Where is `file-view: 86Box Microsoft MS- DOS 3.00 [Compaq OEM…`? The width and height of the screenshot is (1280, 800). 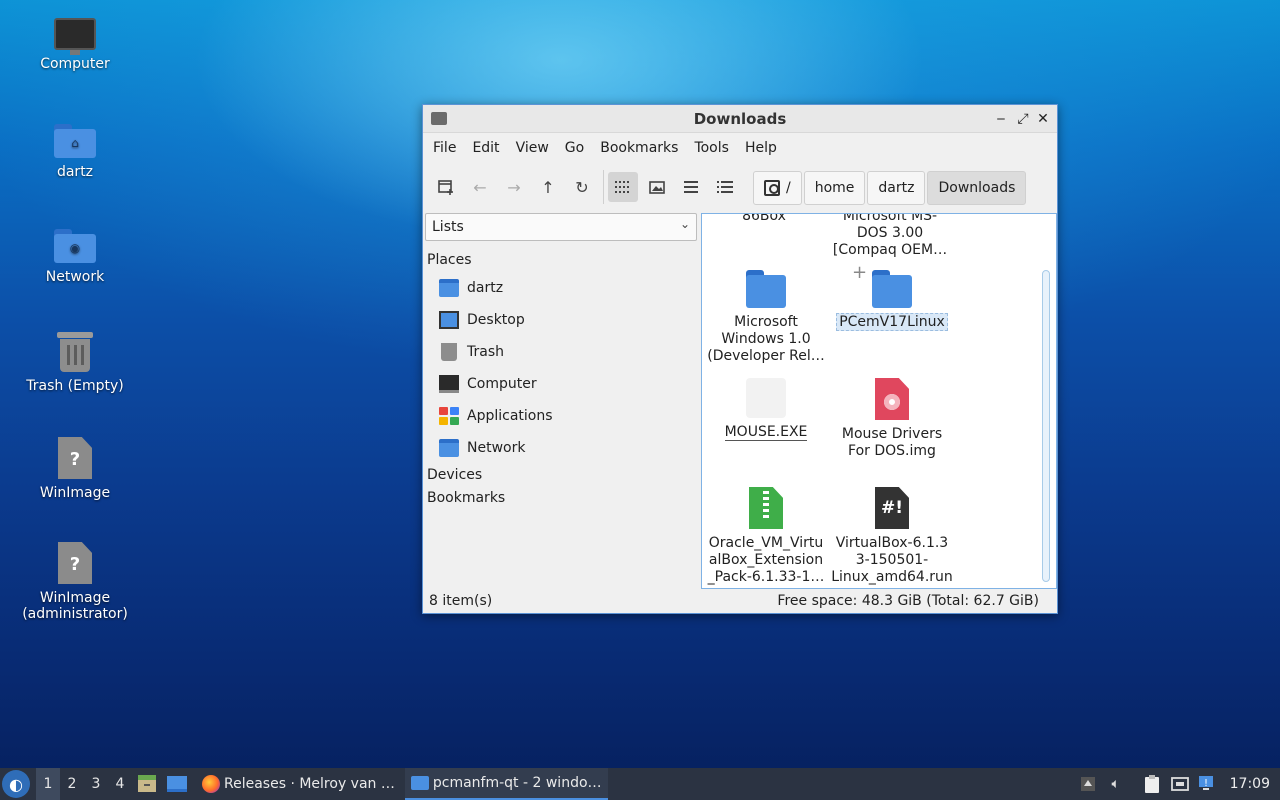 file-view: 86Box Microsoft MS- DOS 3.00 [Compaq OEM… is located at coordinates (879, 401).